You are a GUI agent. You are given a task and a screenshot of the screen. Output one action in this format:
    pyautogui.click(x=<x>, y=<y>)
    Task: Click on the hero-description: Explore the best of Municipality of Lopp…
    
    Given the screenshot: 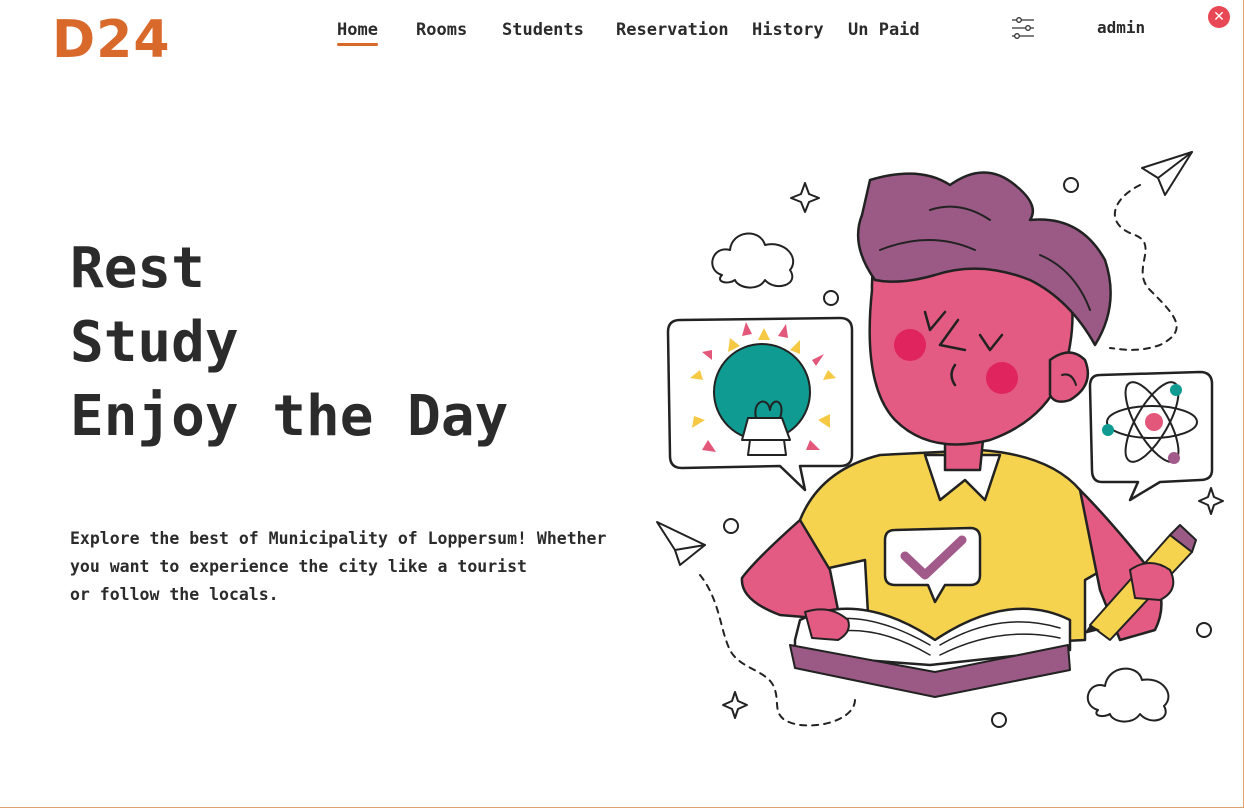 What is the action you would take?
    pyautogui.click(x=355, y=567)
    